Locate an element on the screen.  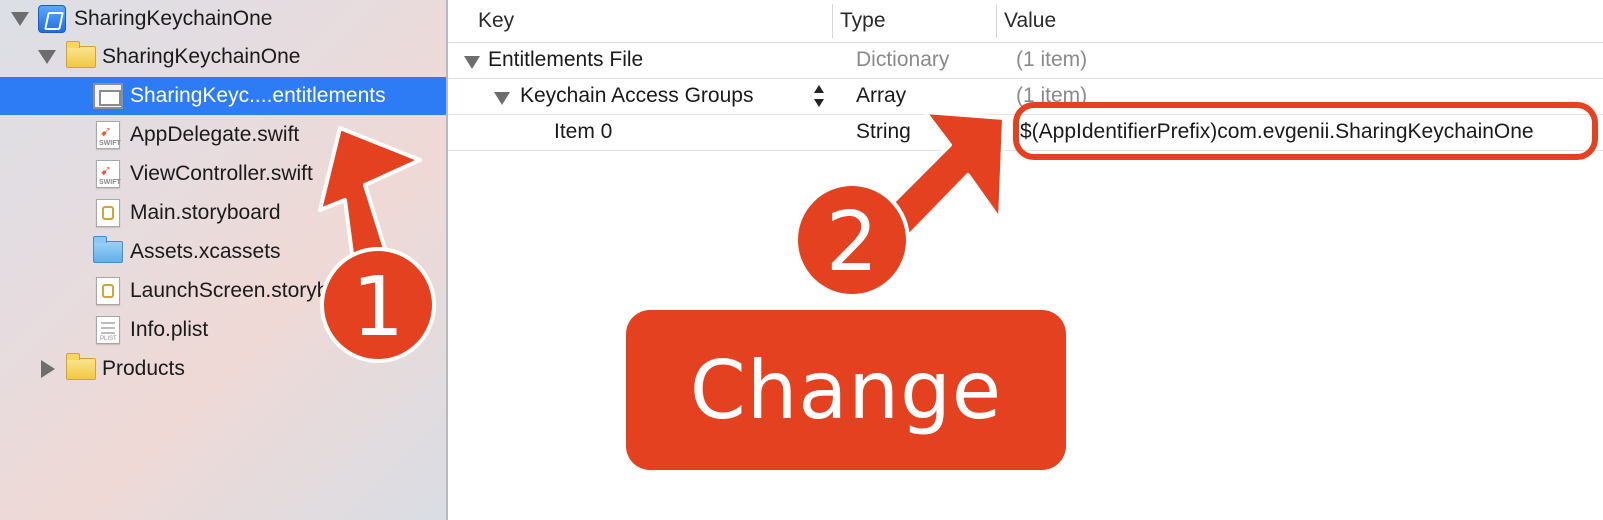
disclosure-collapsed-icon is located at coordinates (48, 369).